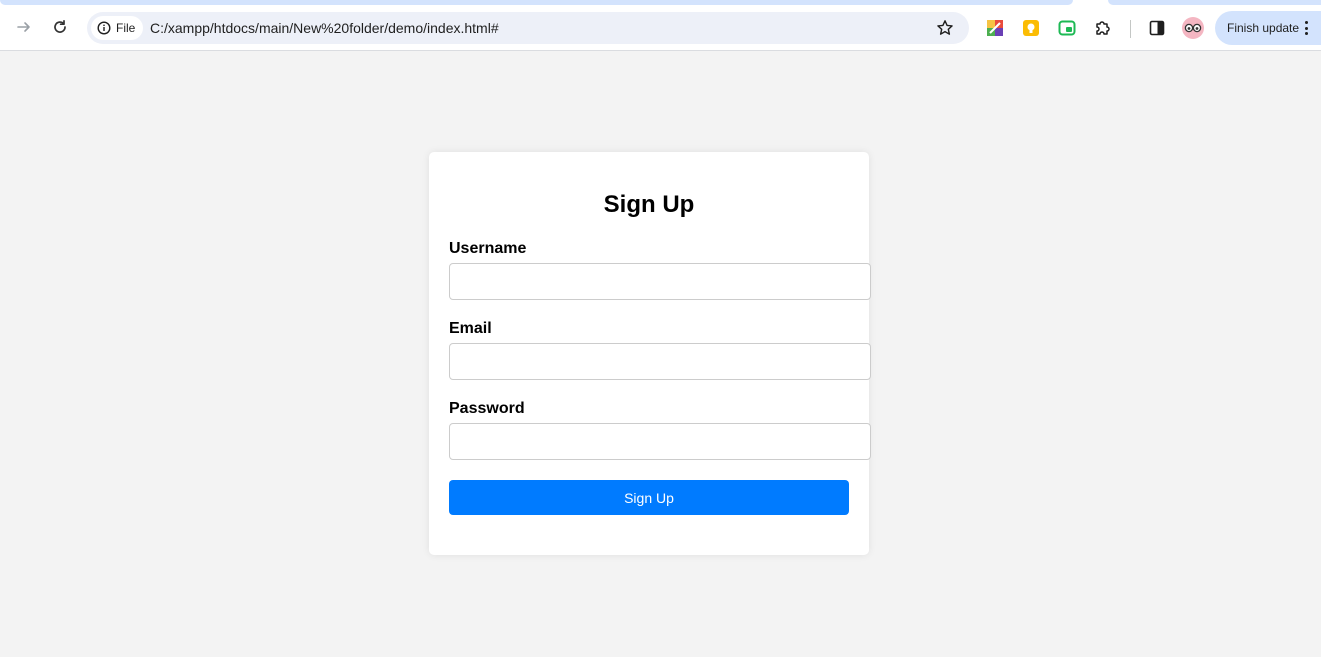  I want to click on side-panel-icon, so click(1157, 28).